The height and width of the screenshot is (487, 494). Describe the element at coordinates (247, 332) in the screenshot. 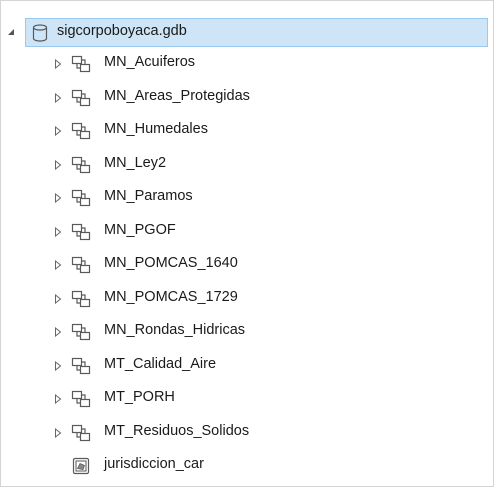

I see `tree-item: MN_Rondas_Hidricas` at that location.